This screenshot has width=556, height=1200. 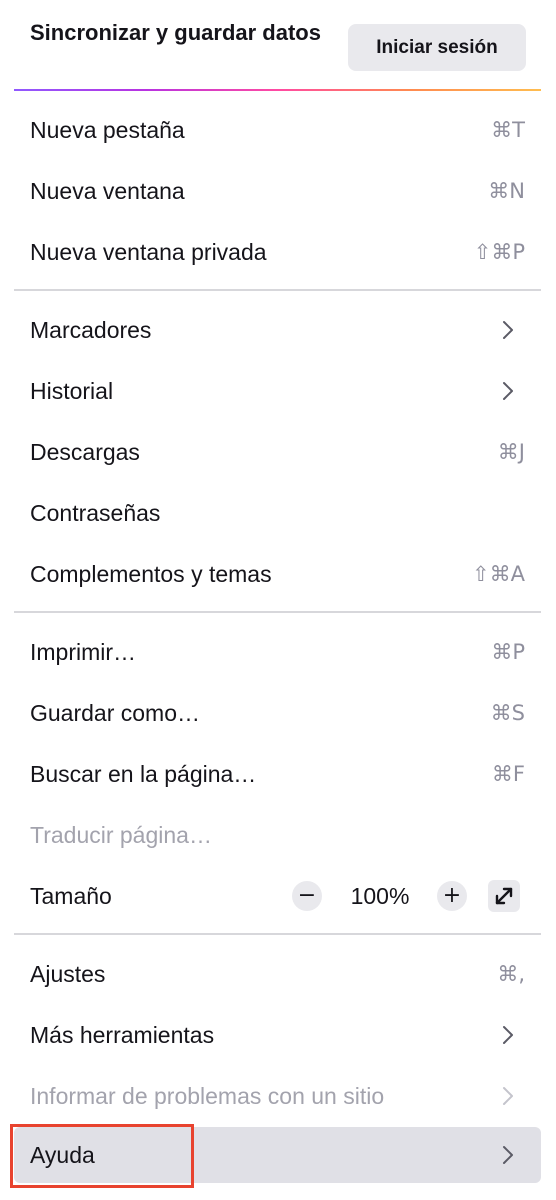 What do you see at coordinates (508, 774) in the screenshot?
I see `menu-item-shortcut: ⌘F` at bounding box center [508, 774].